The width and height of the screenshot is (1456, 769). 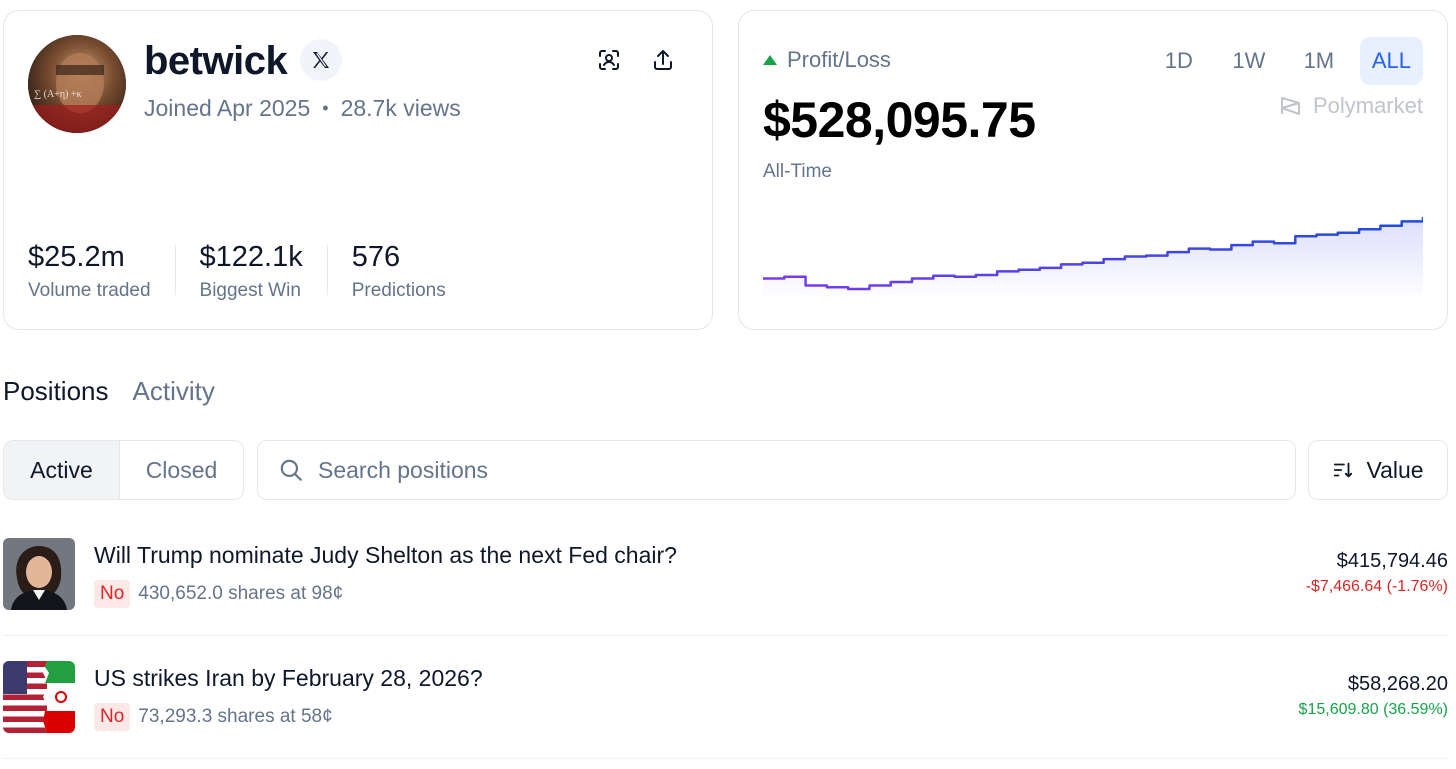 What do you see at coordinates (899, 120) in the screenshot?
I see `pnl-value: $528,095.75` at bounding box center [899, 120].